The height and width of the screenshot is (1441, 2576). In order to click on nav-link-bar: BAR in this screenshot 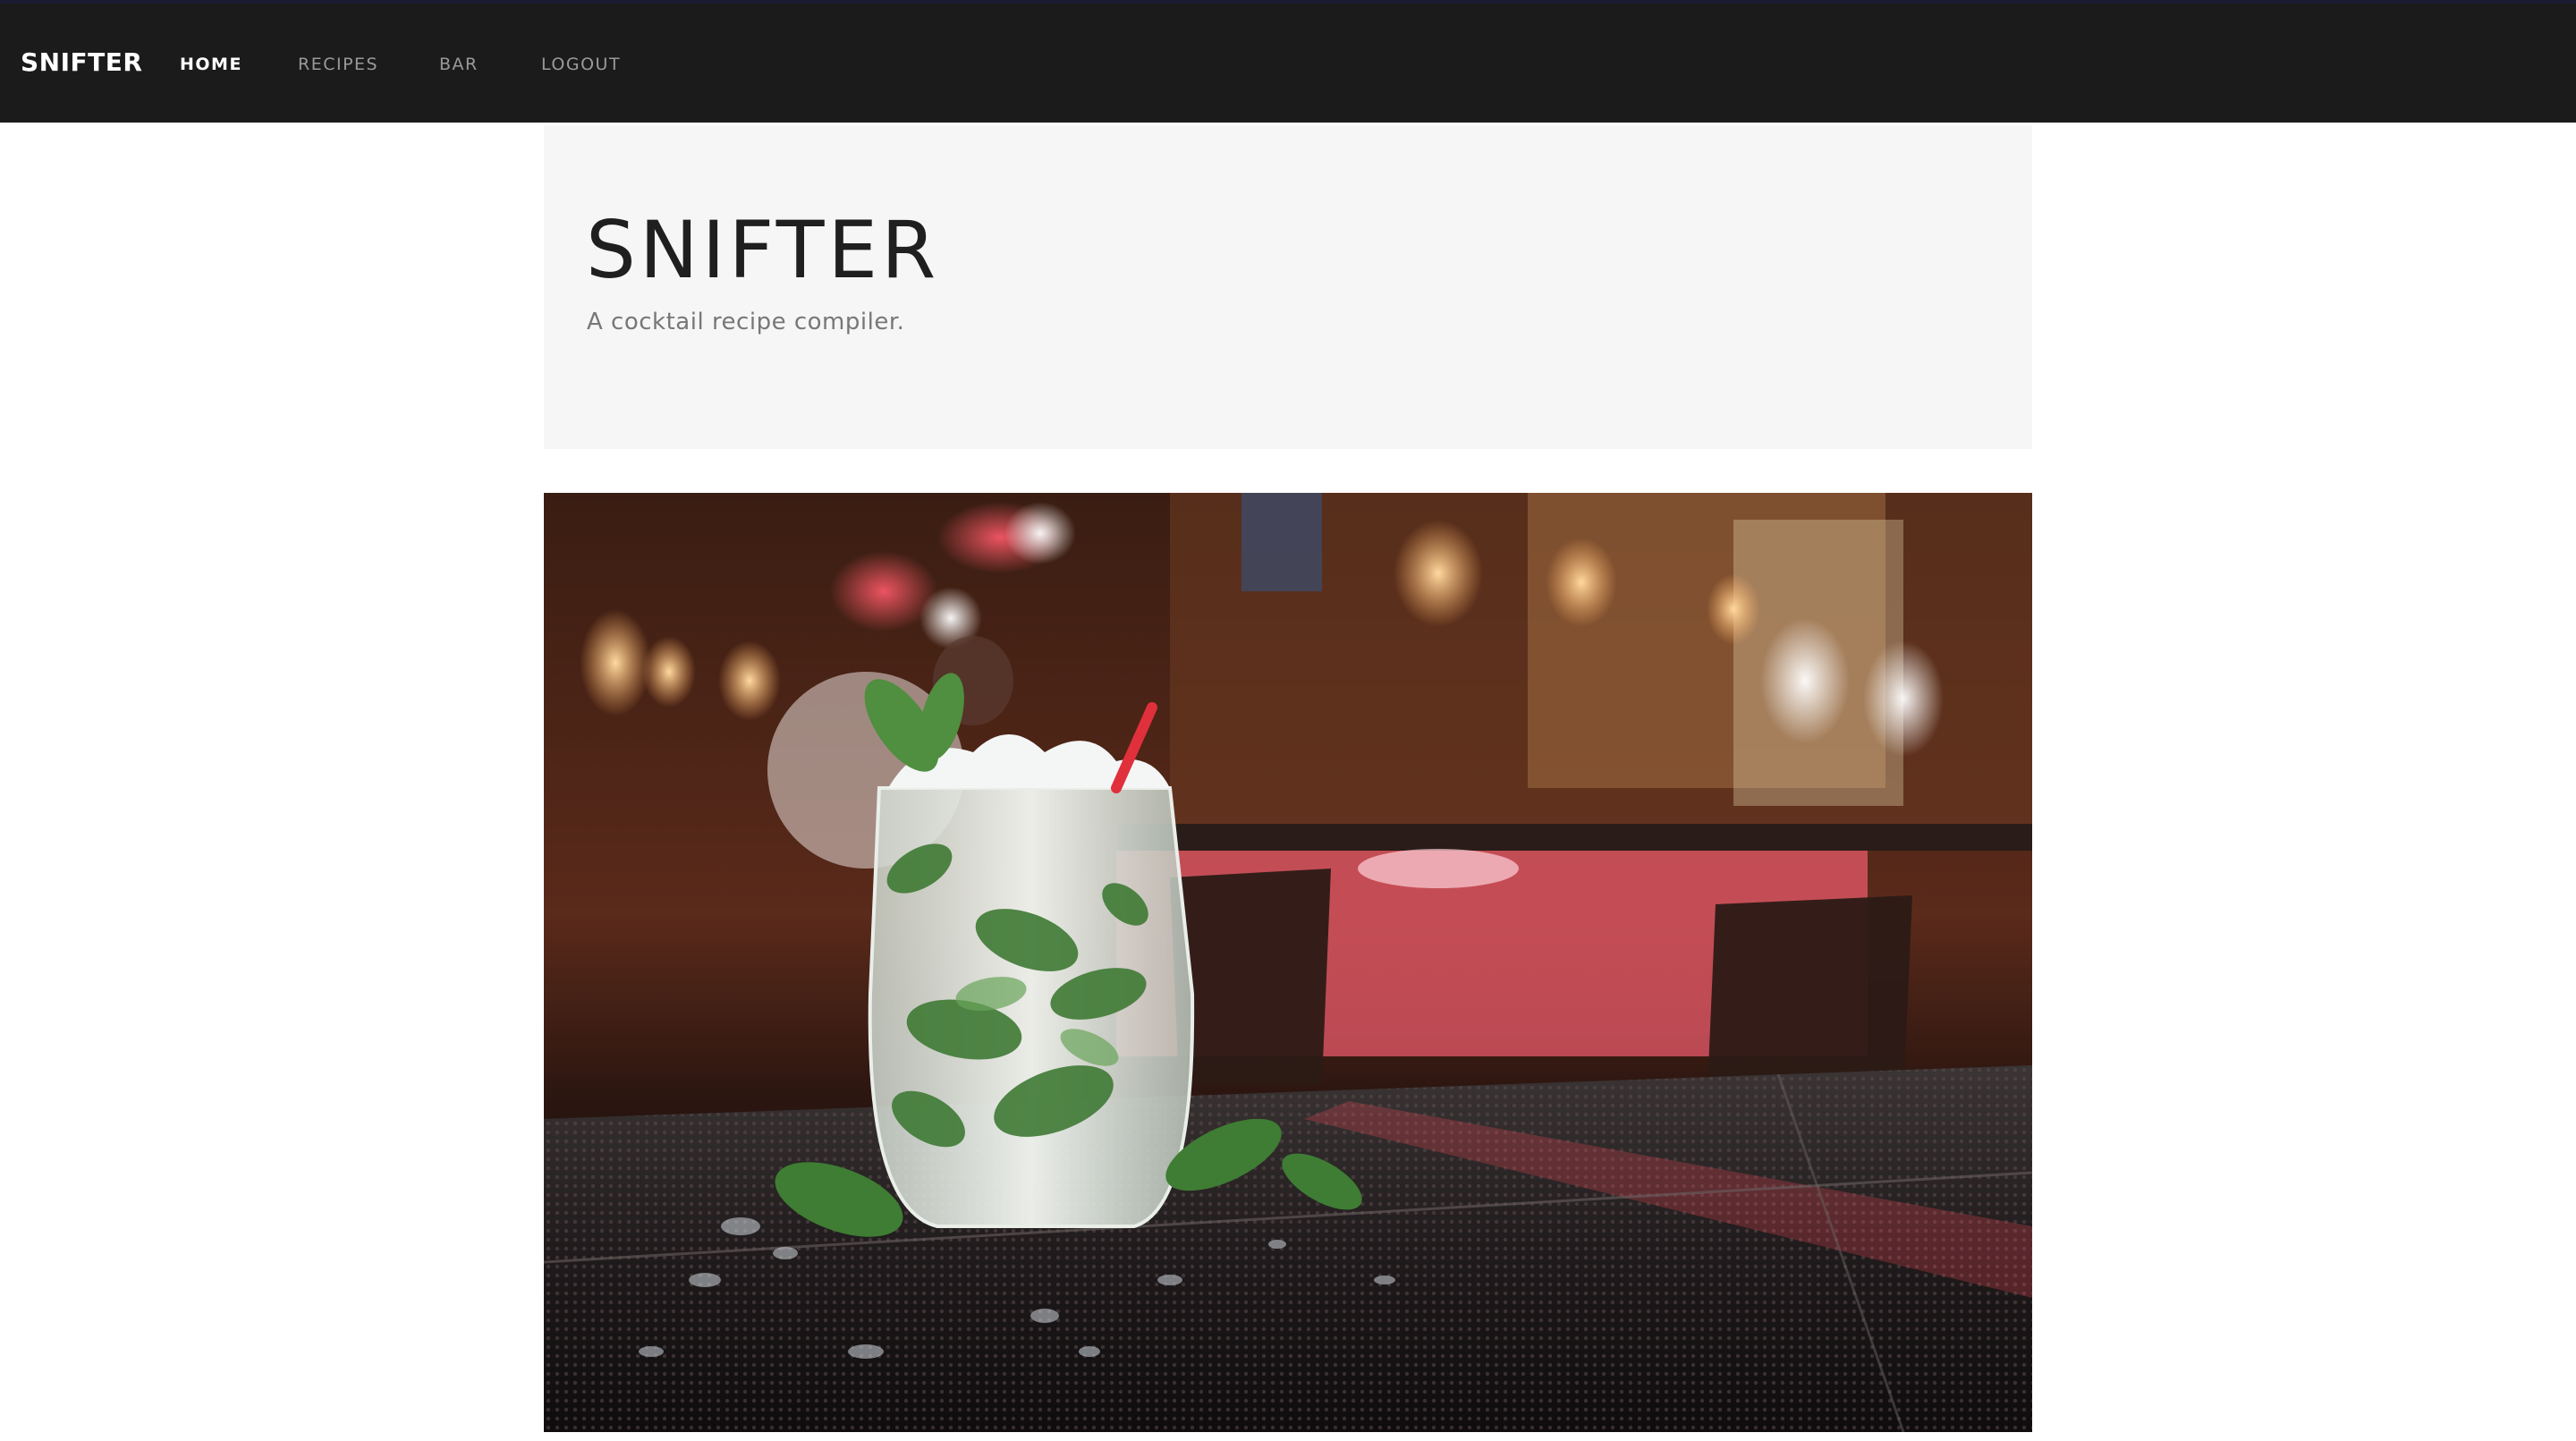, I will do `click(459, 64)`.